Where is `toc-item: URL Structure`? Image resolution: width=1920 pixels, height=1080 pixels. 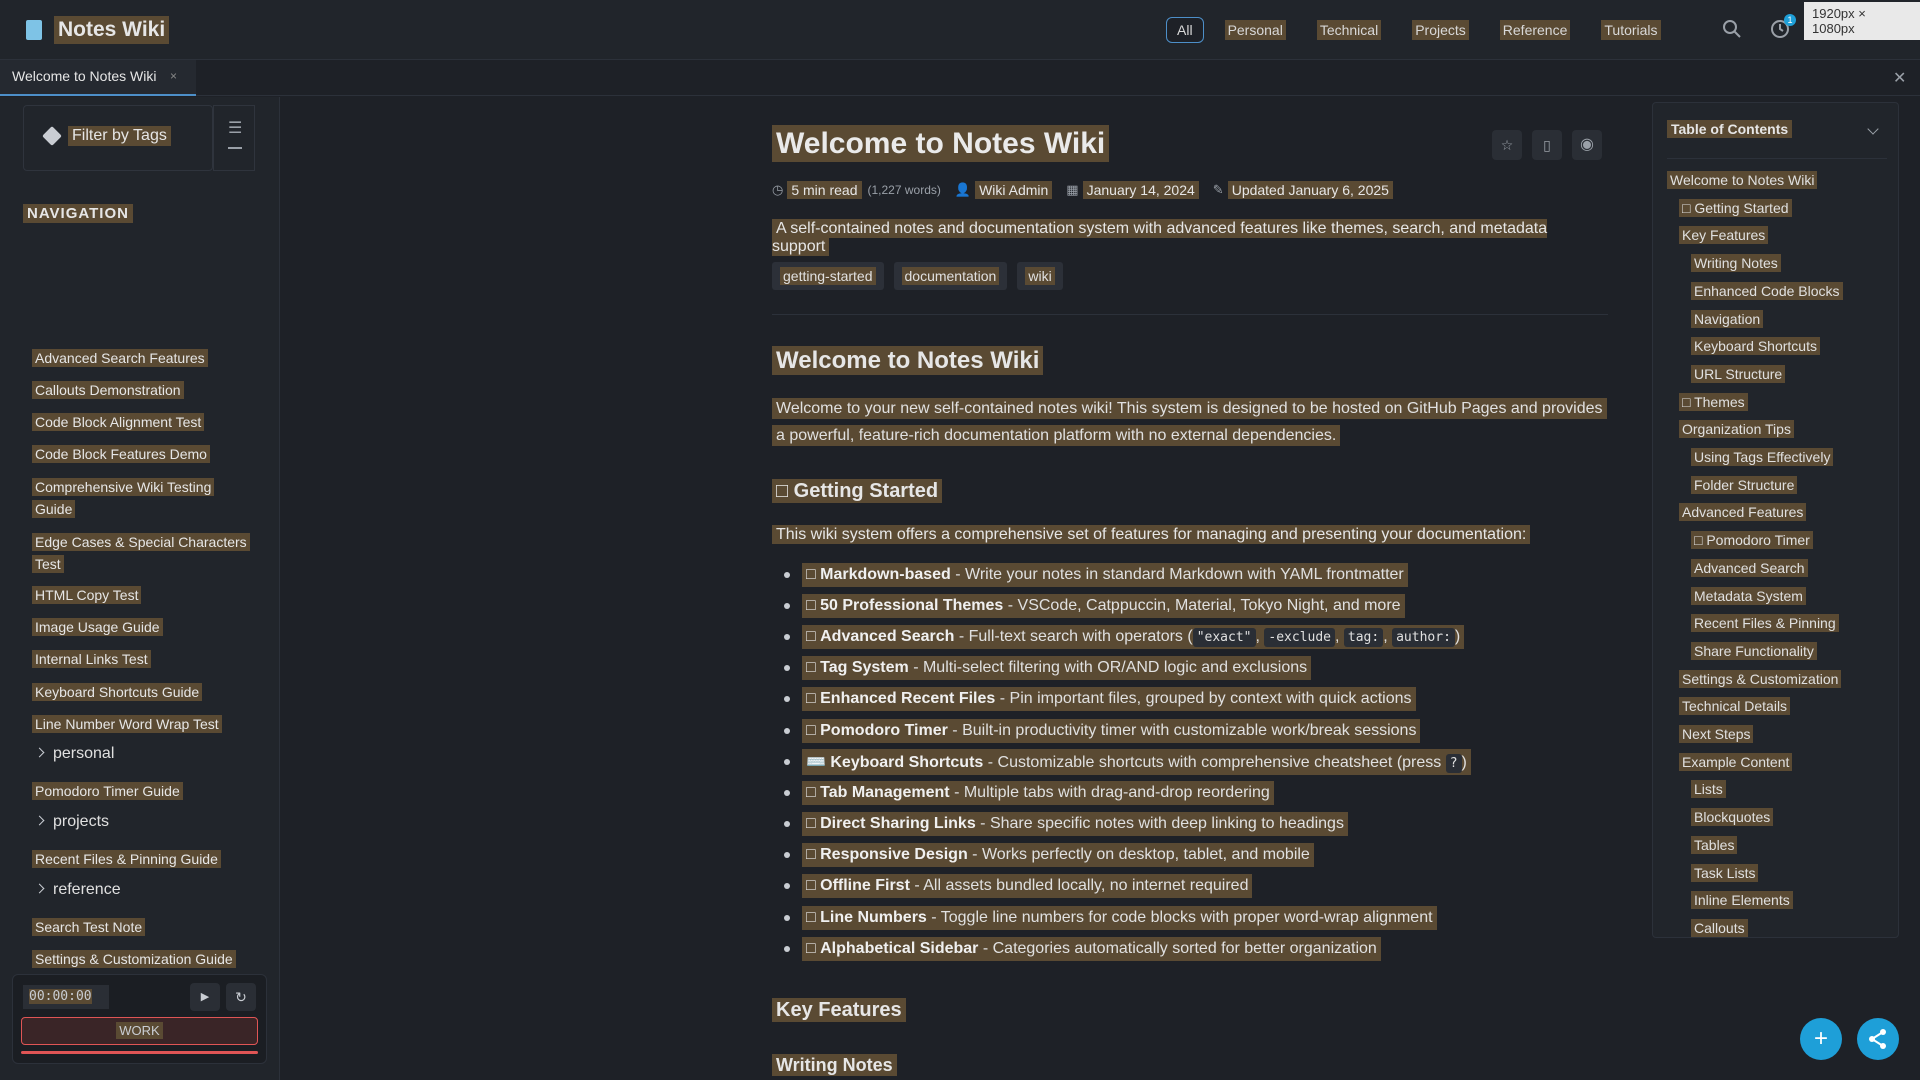
toc-item: URL Structure is located at coordinates (1738, 373).